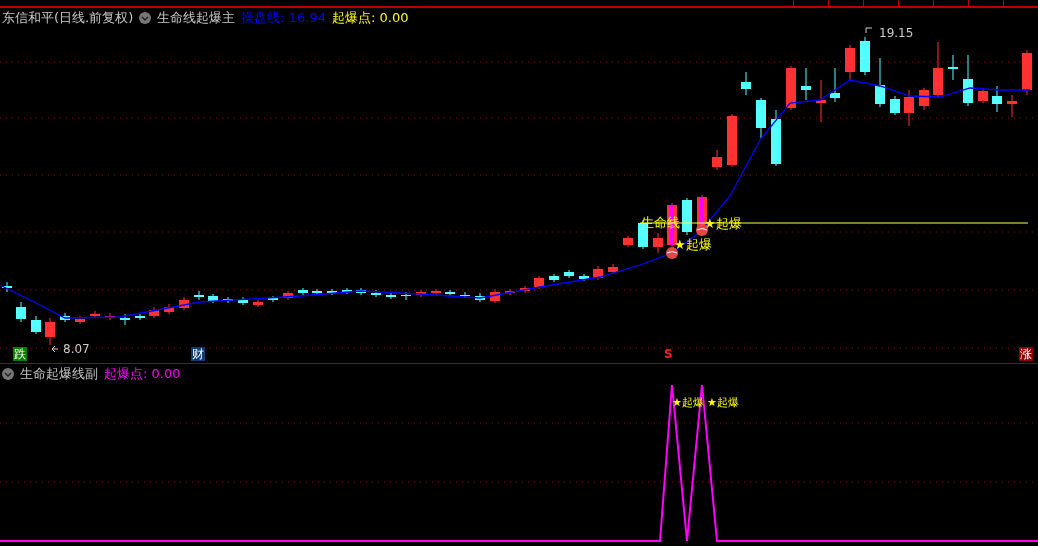  Describe the element at coordinates (20, 354) in the screenshot. I see `signal-marker: 跌` at that location.